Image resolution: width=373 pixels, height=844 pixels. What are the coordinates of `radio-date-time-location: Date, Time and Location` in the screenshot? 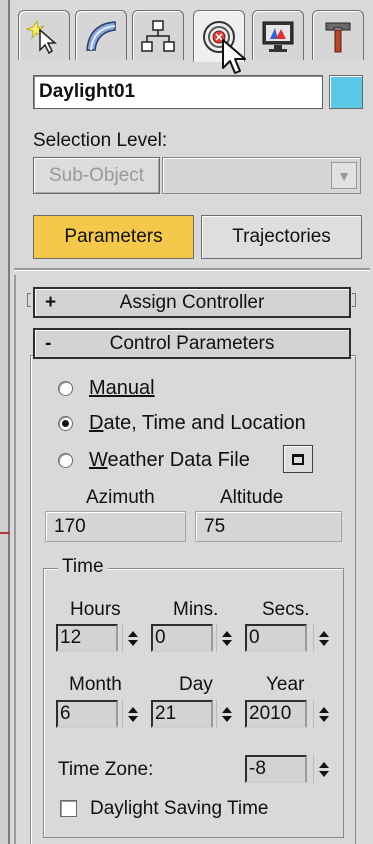 It's located at (182, 423).